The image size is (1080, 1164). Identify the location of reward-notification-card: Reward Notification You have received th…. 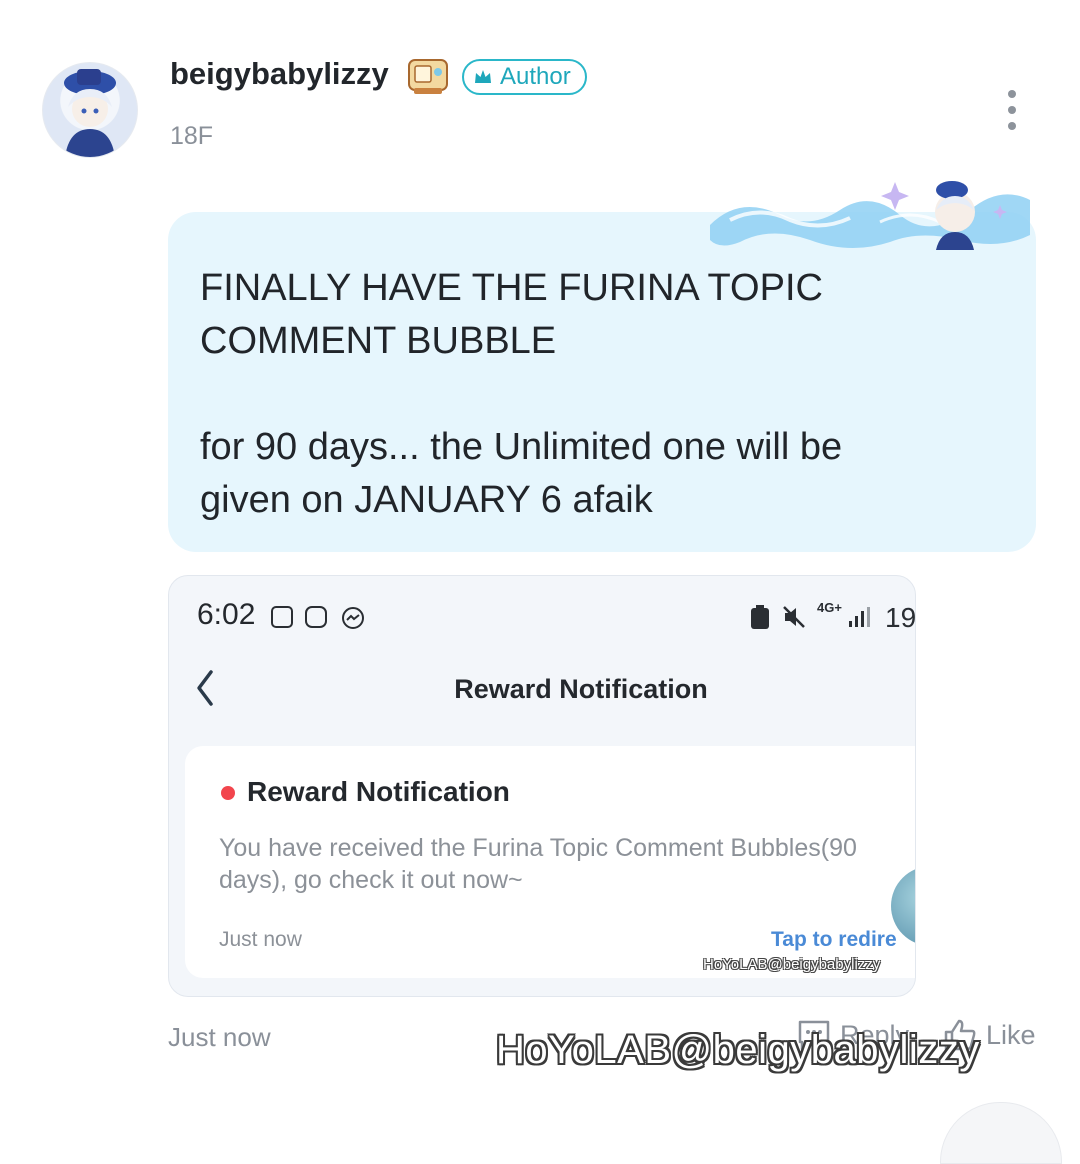
(550, 862).